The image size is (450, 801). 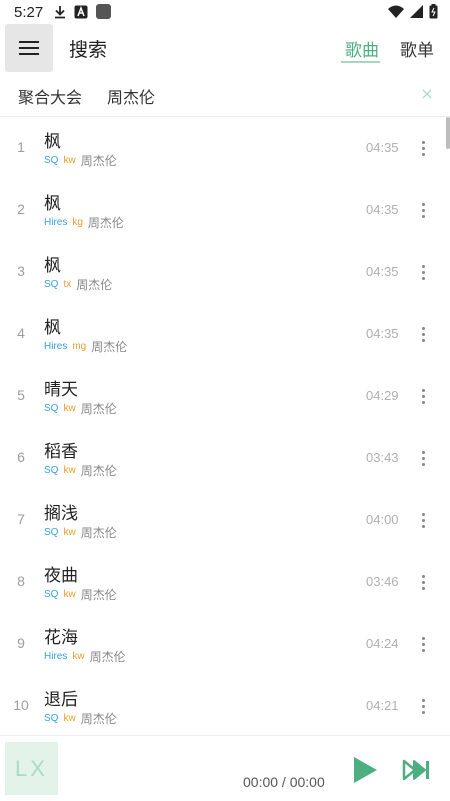 I want to click on song-row: 3 枫 SQ tx 周杰伦 04:35, so click(x=225, y=272).